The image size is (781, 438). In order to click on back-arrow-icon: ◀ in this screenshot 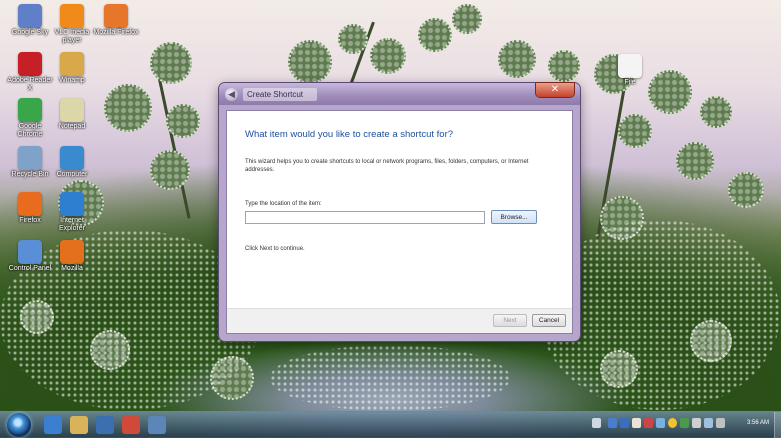, I will do `click(231, 94)`.